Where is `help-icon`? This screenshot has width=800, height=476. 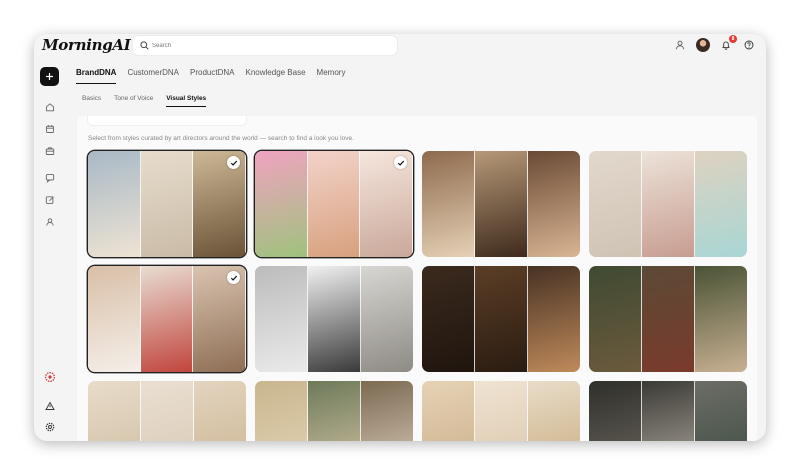 help-icon is located at coordinates (749, 45).